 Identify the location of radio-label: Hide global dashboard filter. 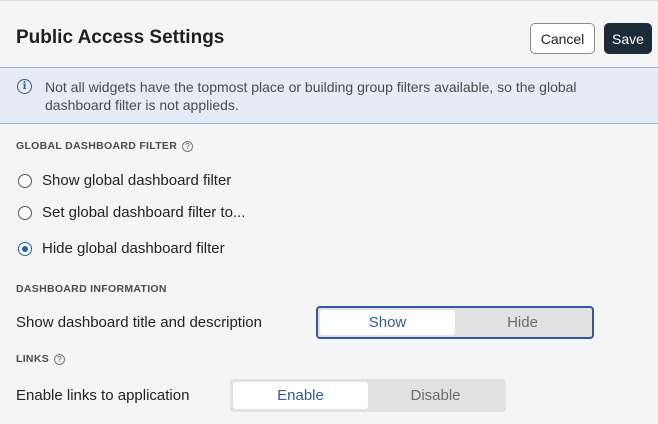
(133, 248).